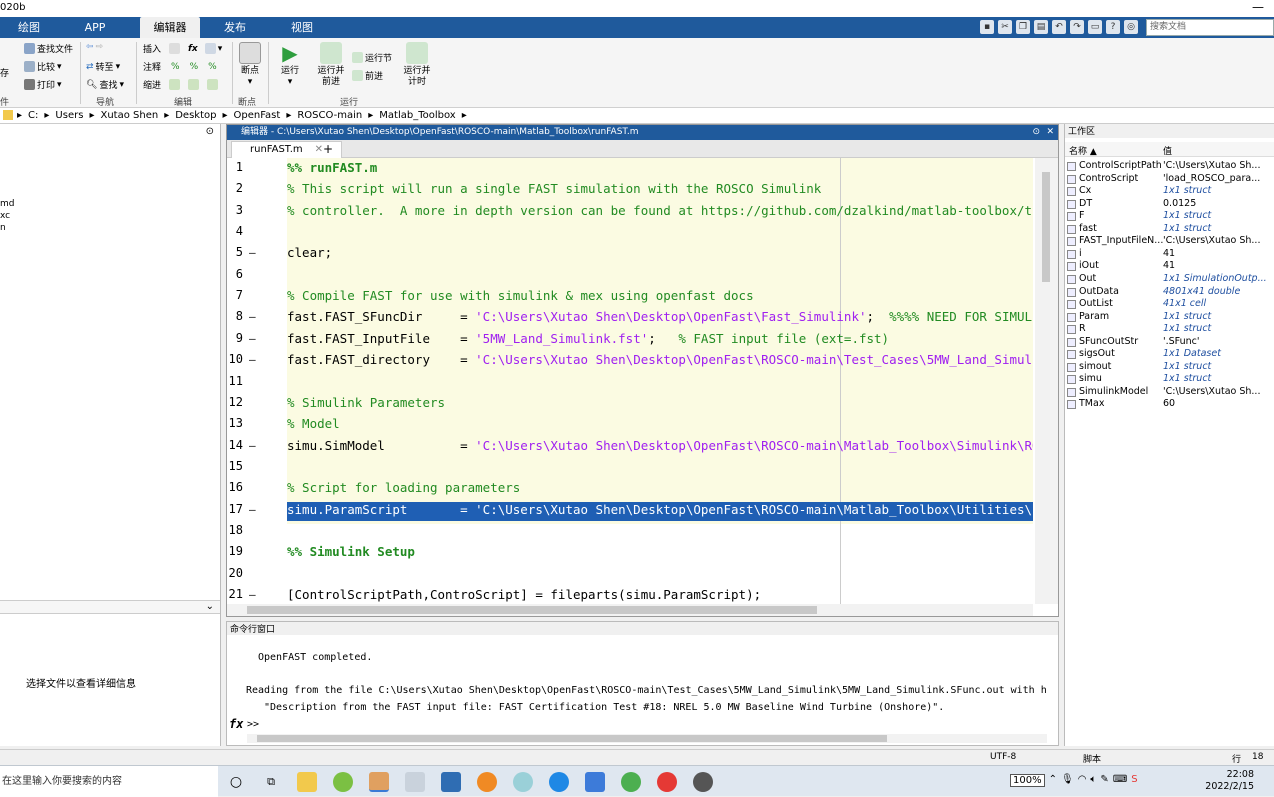  Describe the element at coordinates (332, 167) in the screenshot. I see `code-line: %% runFAST.m` at that location.